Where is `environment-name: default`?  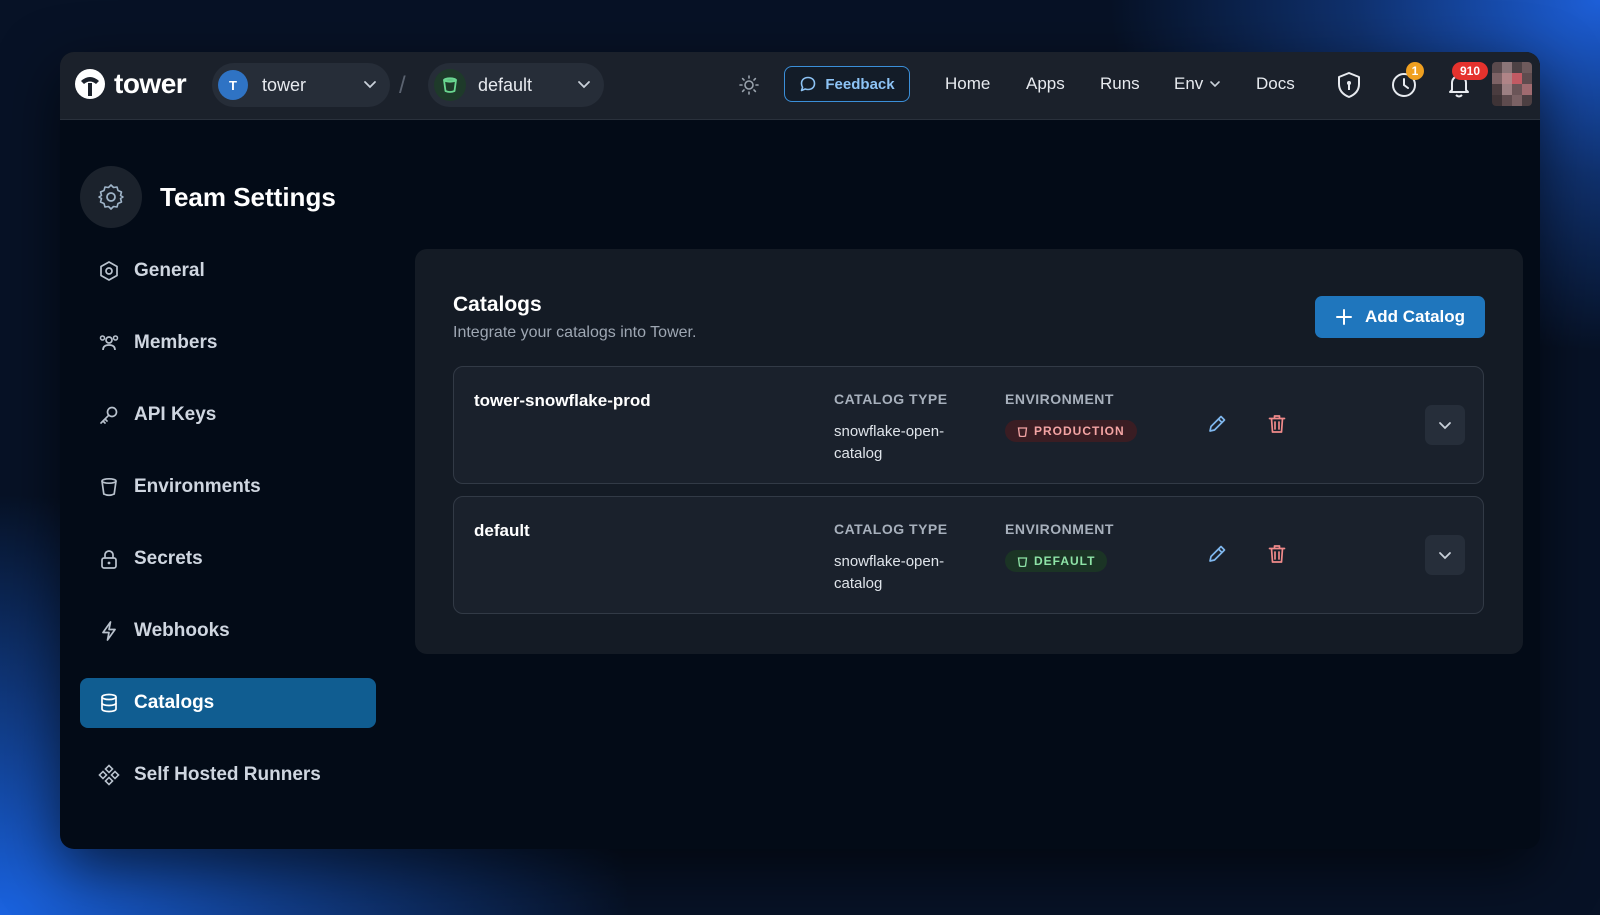 environment-name: default is located at coordinates (505, 84).